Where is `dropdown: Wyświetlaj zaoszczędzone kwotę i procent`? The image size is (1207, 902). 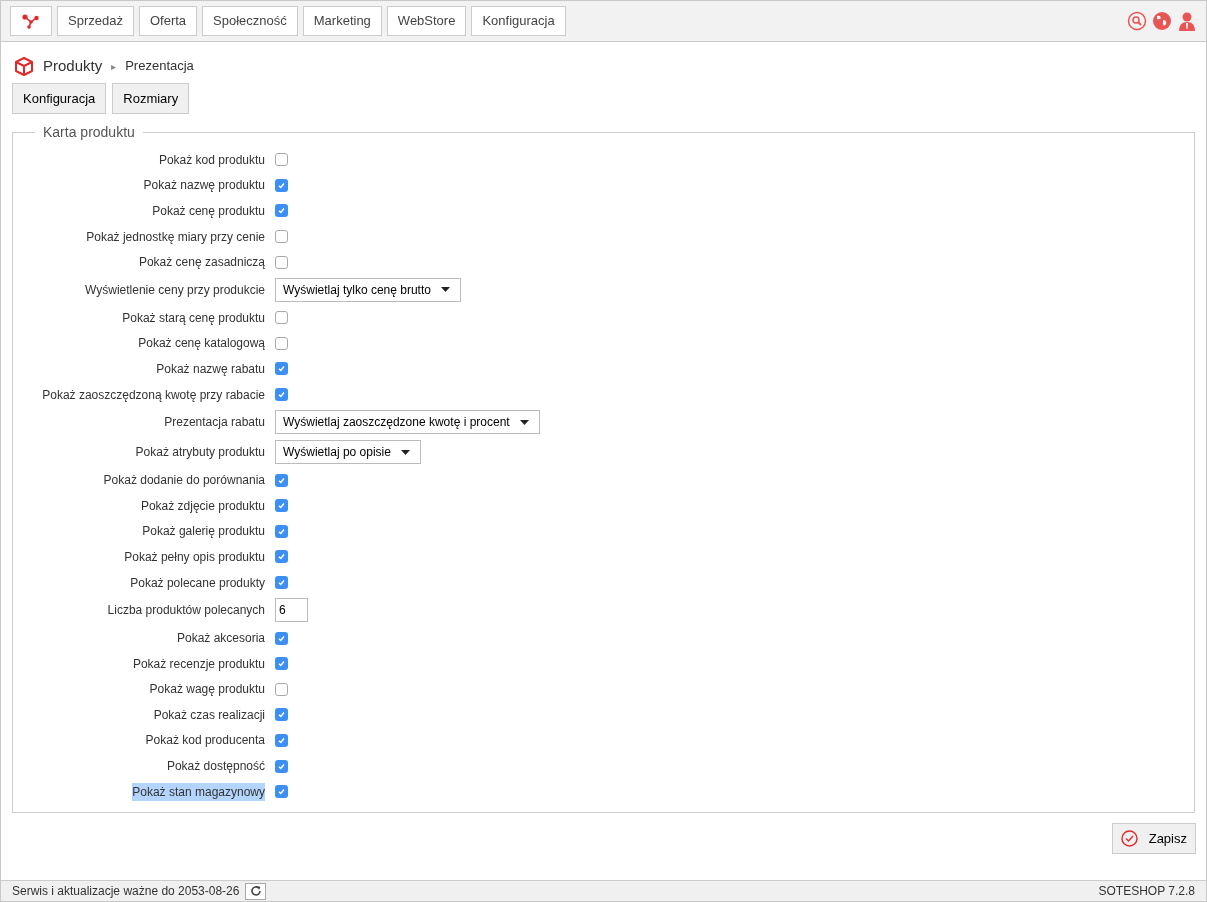
dropdown: Wyświetlaj zaoszczędzone kwotę i procent is located at coordinates (407, 422).